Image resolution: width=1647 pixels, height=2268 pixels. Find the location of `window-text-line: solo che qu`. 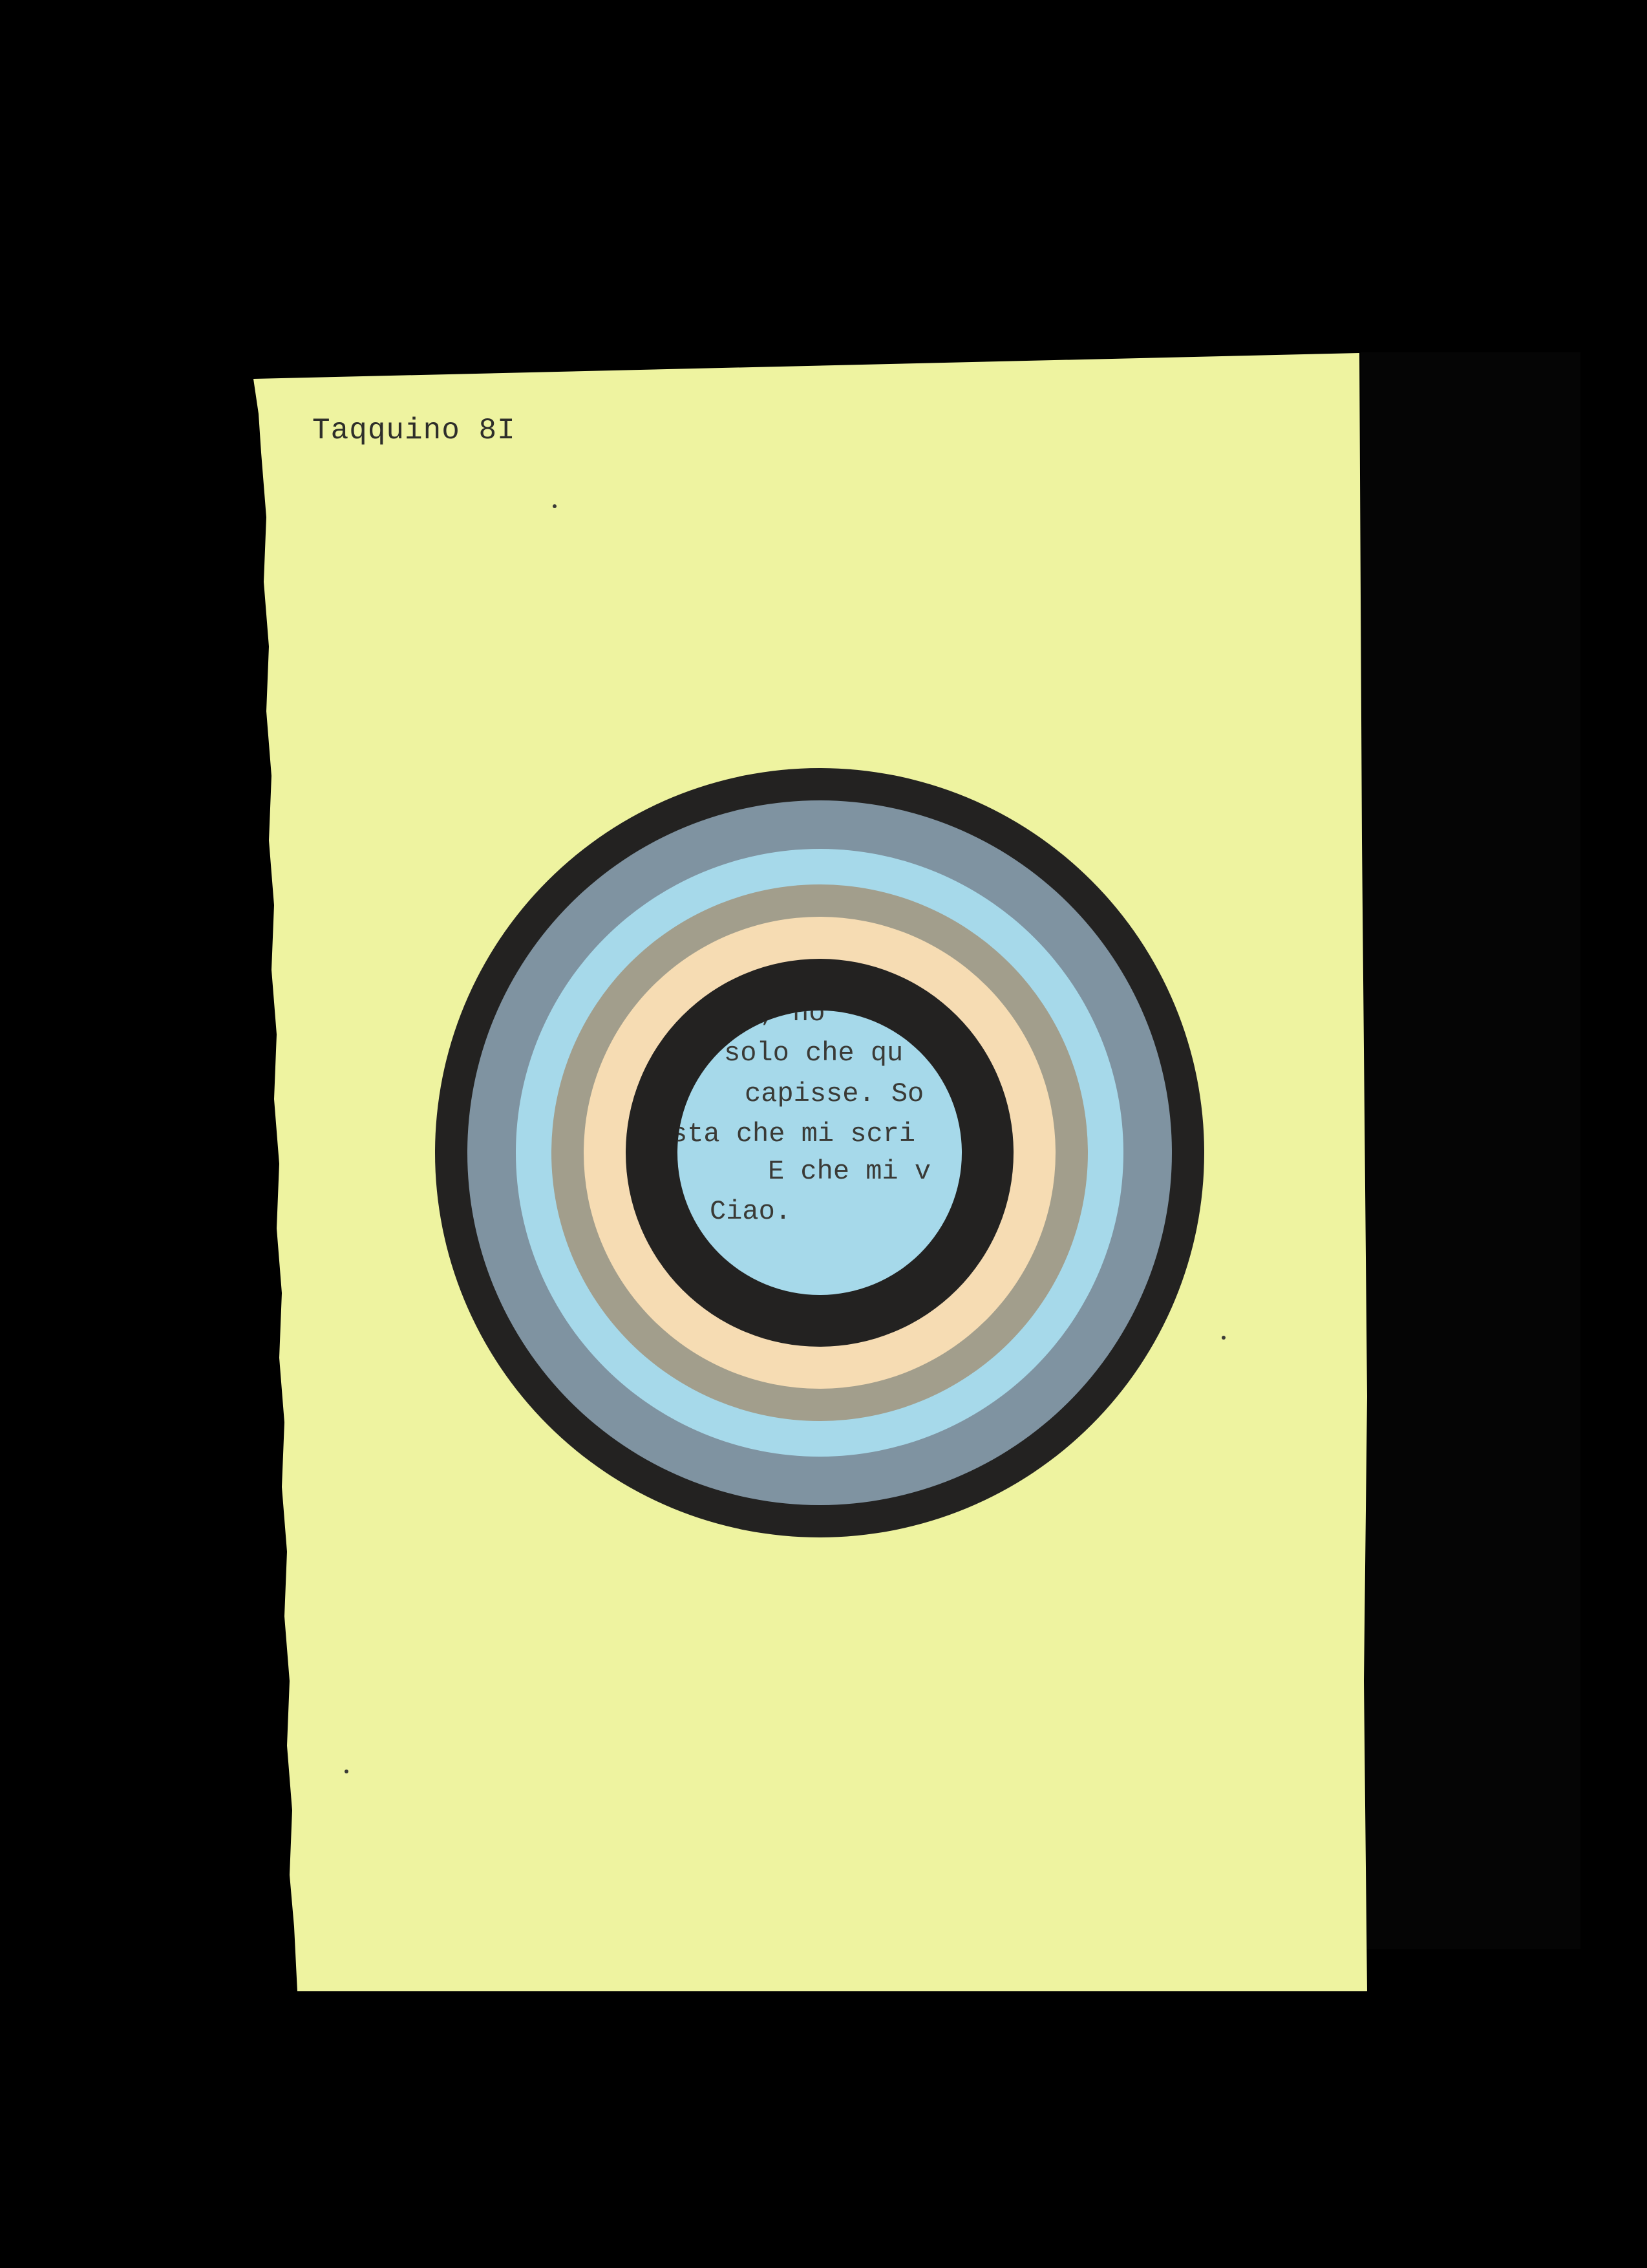

window-text-line: solo che qu is located at coordinates (813, 1053).